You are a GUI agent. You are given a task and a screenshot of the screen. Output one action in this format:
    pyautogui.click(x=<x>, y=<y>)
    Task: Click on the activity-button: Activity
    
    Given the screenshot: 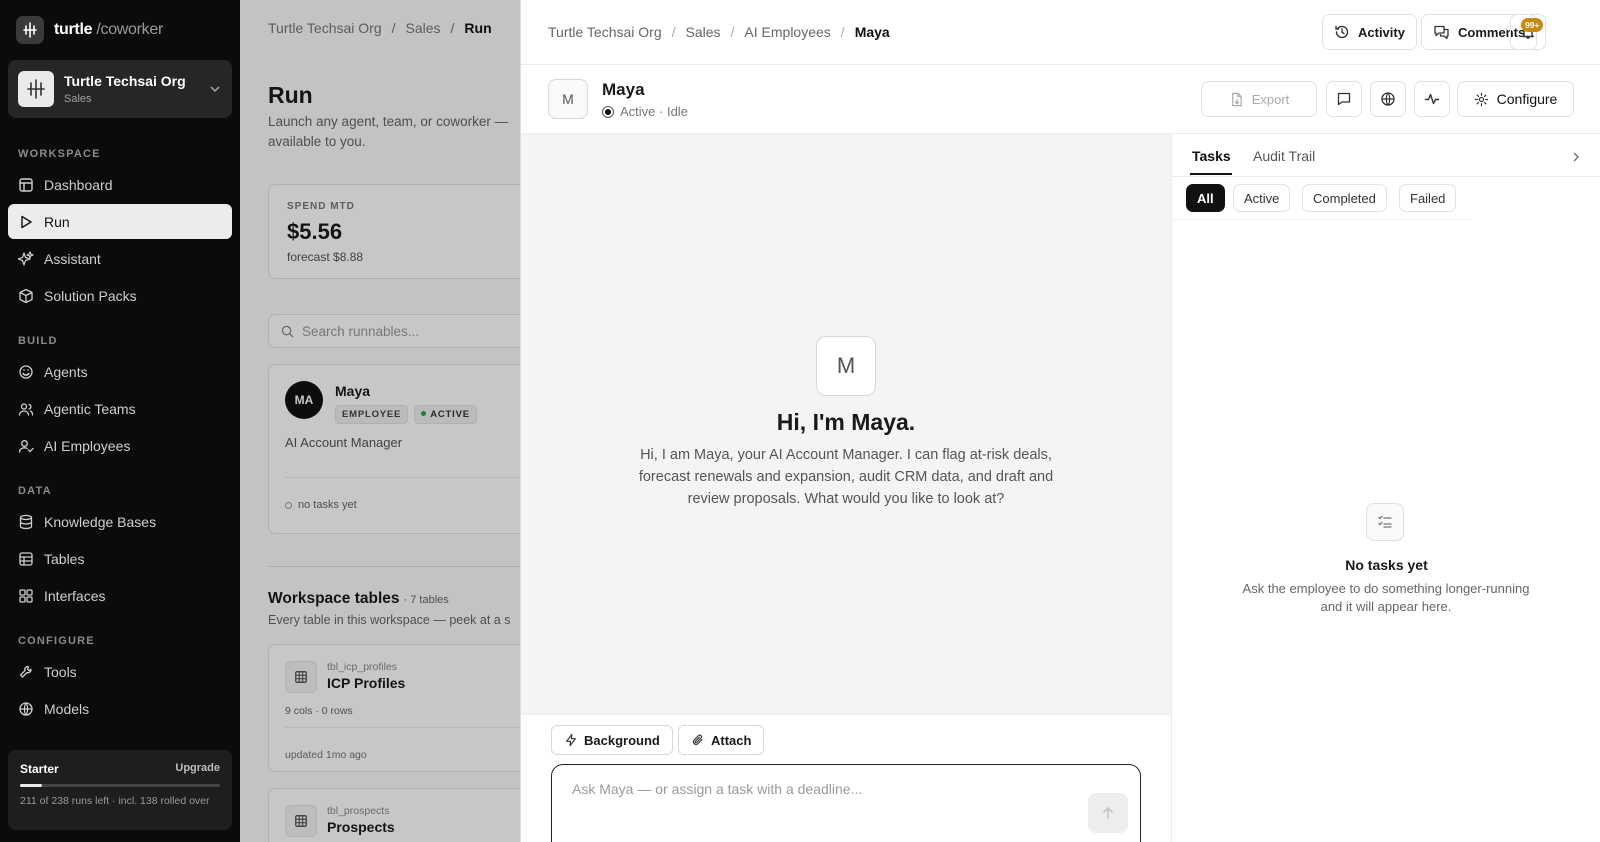 What is the action you would take?
    pyautogui.click(x=1369, y=32)
    